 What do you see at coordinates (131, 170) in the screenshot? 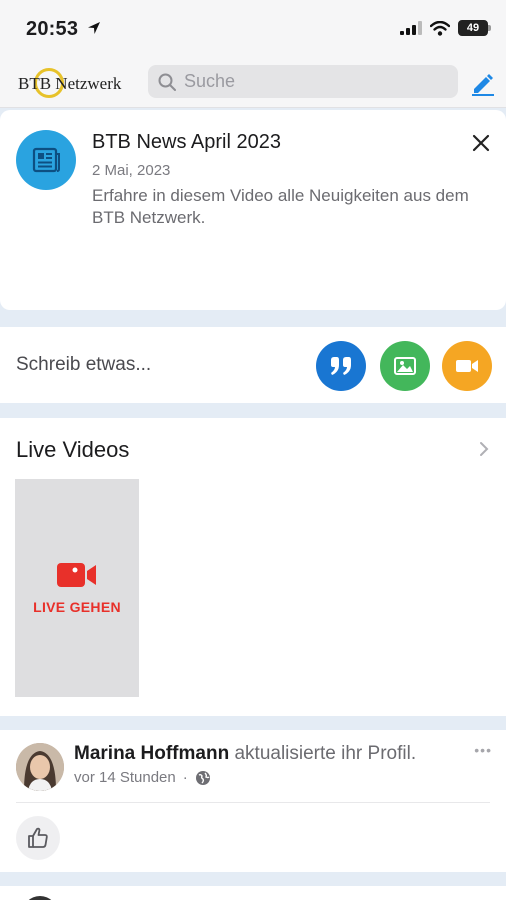
I see `news-date: 2 Mai, 2023` at bounding box center [131, 170].